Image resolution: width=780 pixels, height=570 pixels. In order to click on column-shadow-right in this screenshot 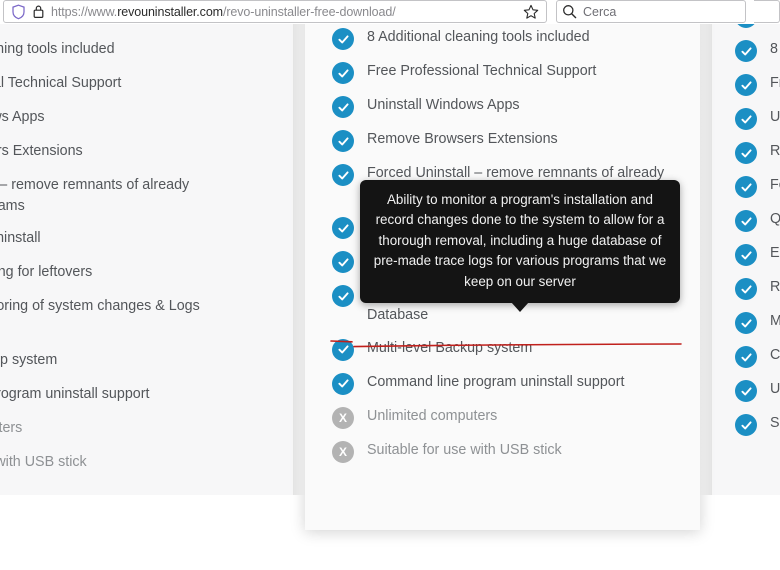, I will do `click(706, 259)`.